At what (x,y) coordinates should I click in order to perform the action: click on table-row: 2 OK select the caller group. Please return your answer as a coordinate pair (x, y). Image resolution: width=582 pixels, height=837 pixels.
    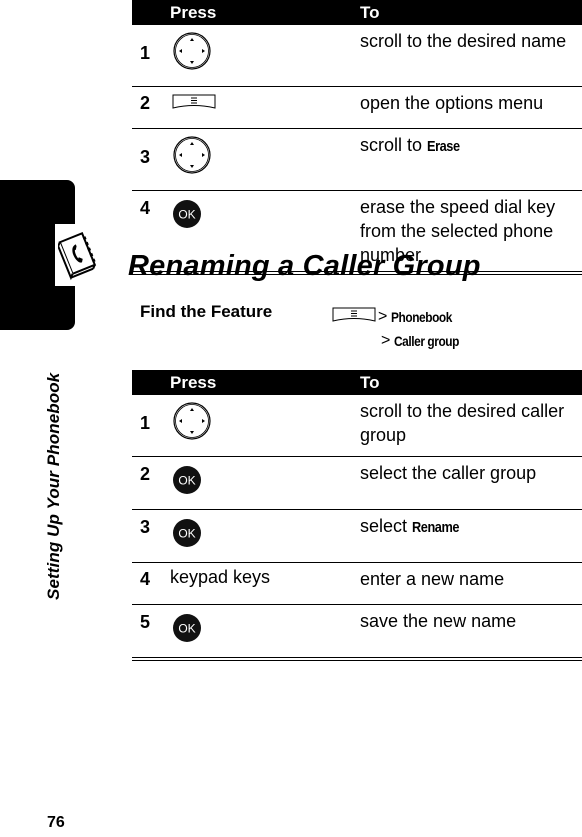
    Looking at the image, I should click on (357, 483).